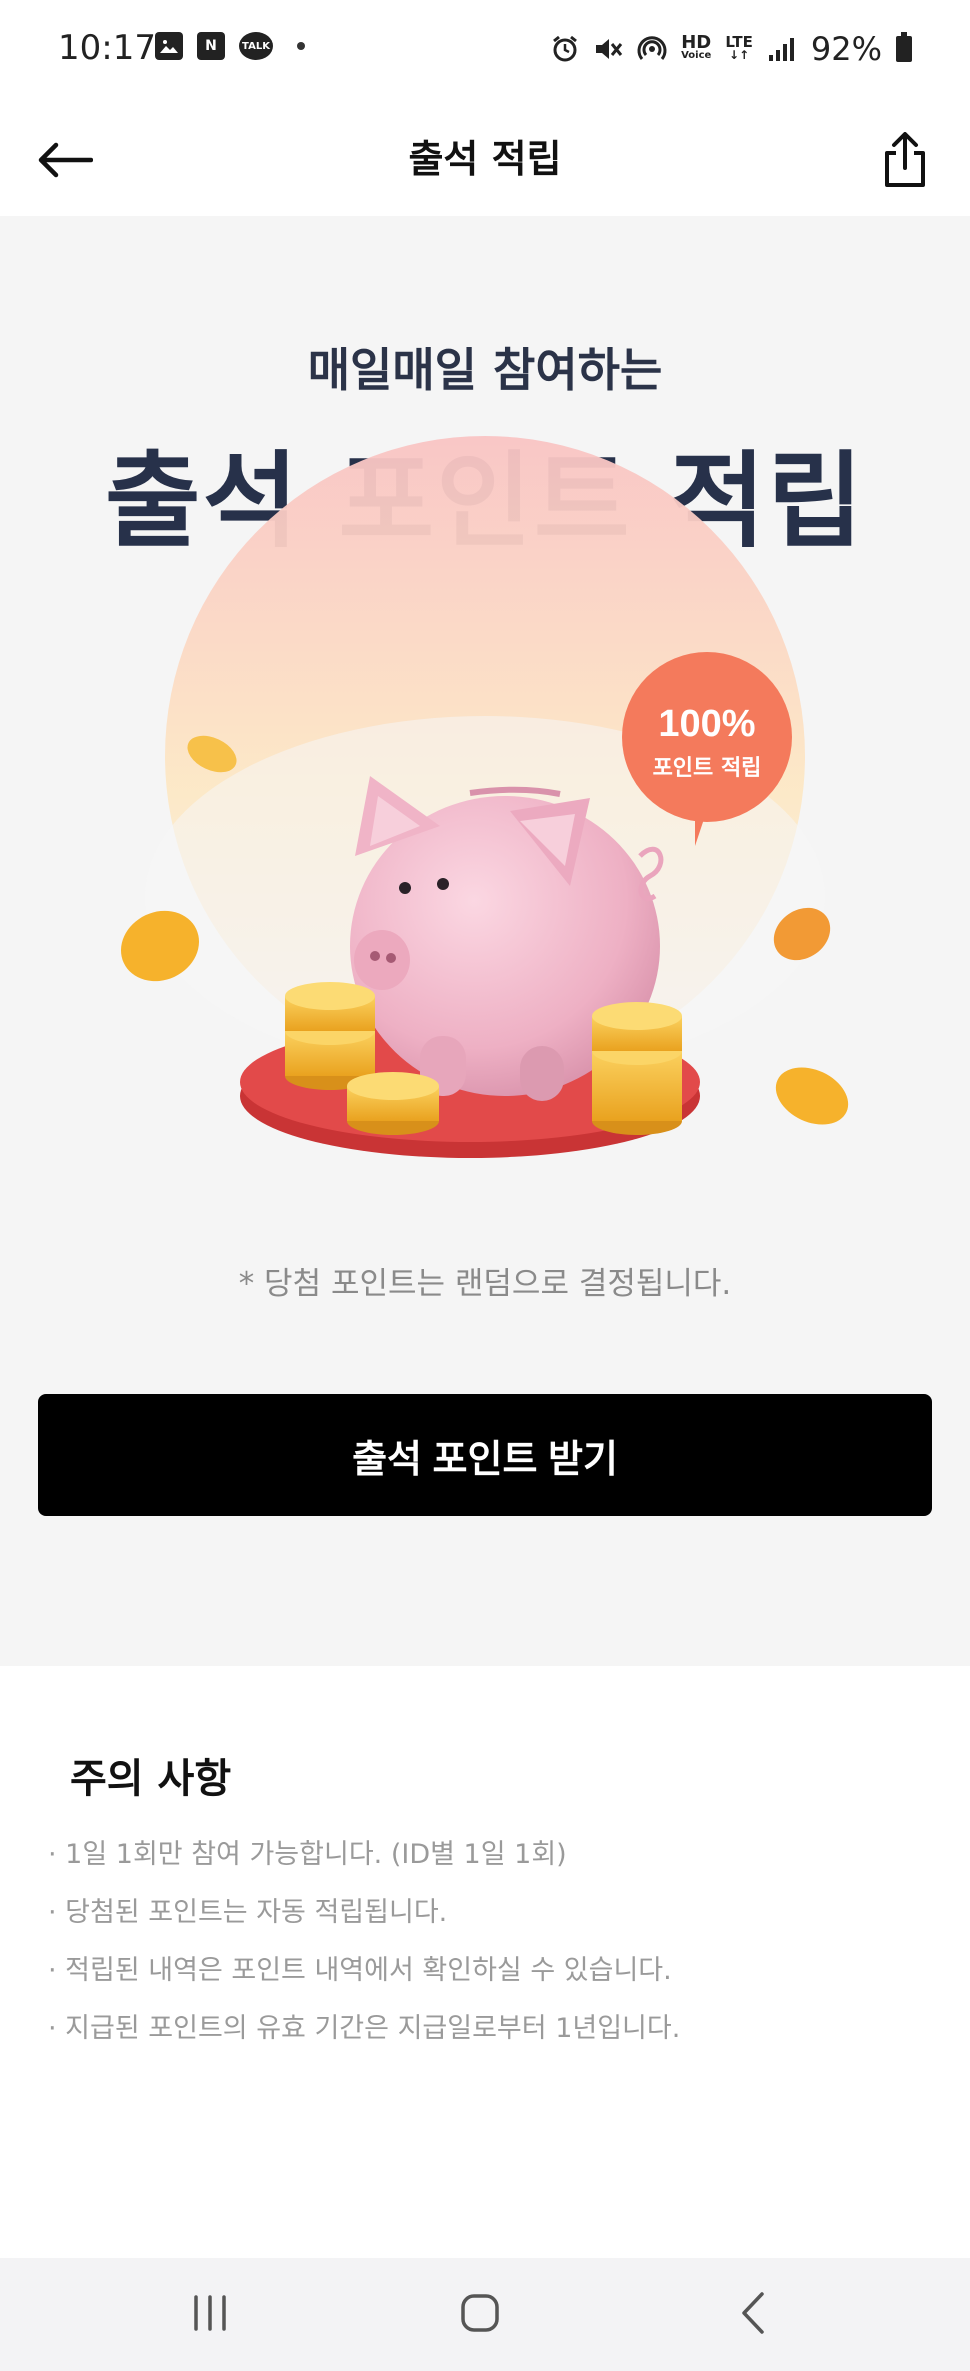  I want to click on coin-stack-middle, so click(393, 1103).